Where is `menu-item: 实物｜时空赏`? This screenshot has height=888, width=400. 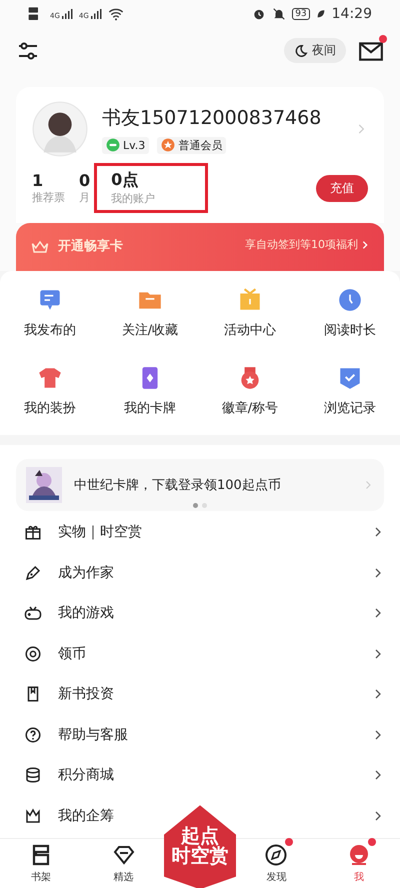 menu-item: 实物｜时空赏 is located at coordinates (200, 532).